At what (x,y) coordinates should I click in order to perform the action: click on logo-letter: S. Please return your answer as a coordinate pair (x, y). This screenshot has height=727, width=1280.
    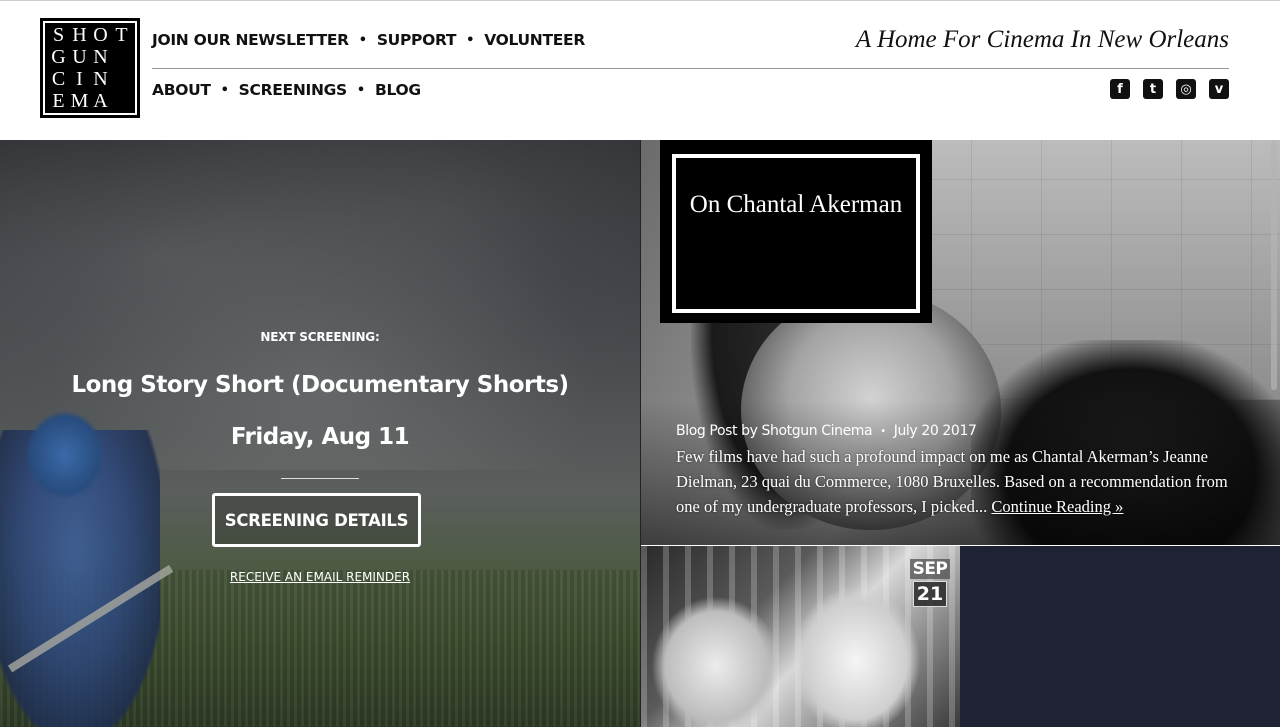
    Looking at the image, I should click on (58, 35).